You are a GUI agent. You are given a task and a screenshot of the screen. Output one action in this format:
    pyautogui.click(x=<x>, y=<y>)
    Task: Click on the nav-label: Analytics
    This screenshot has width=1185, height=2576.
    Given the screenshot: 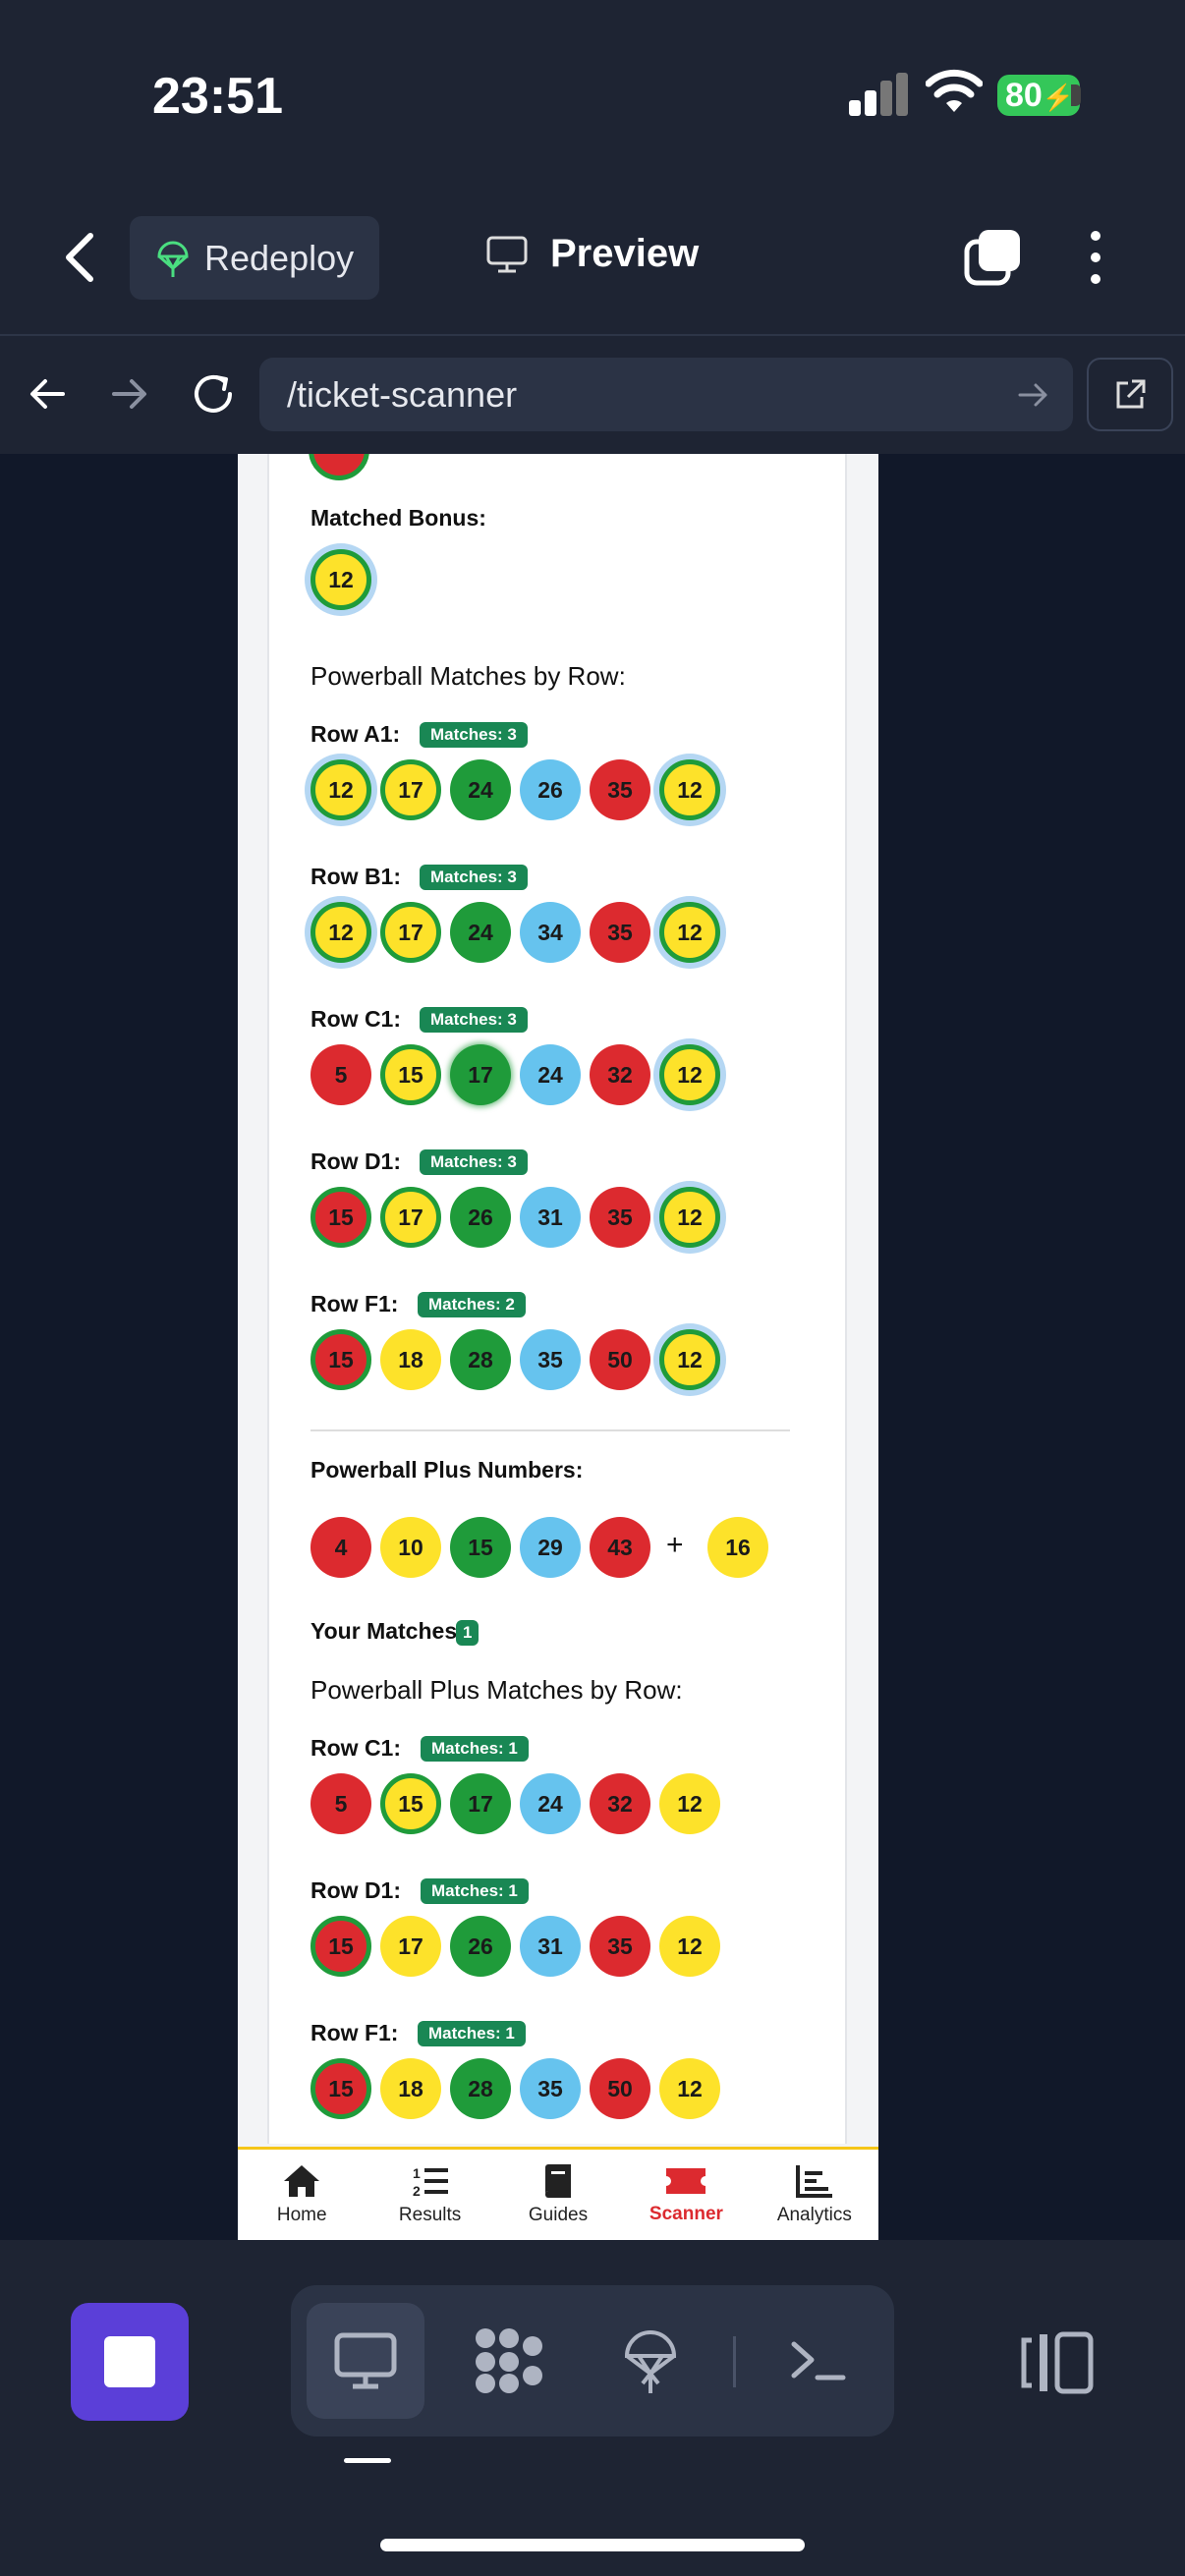 What is the action you would take?
    pyautogui.click(x=814, y=2215)
    